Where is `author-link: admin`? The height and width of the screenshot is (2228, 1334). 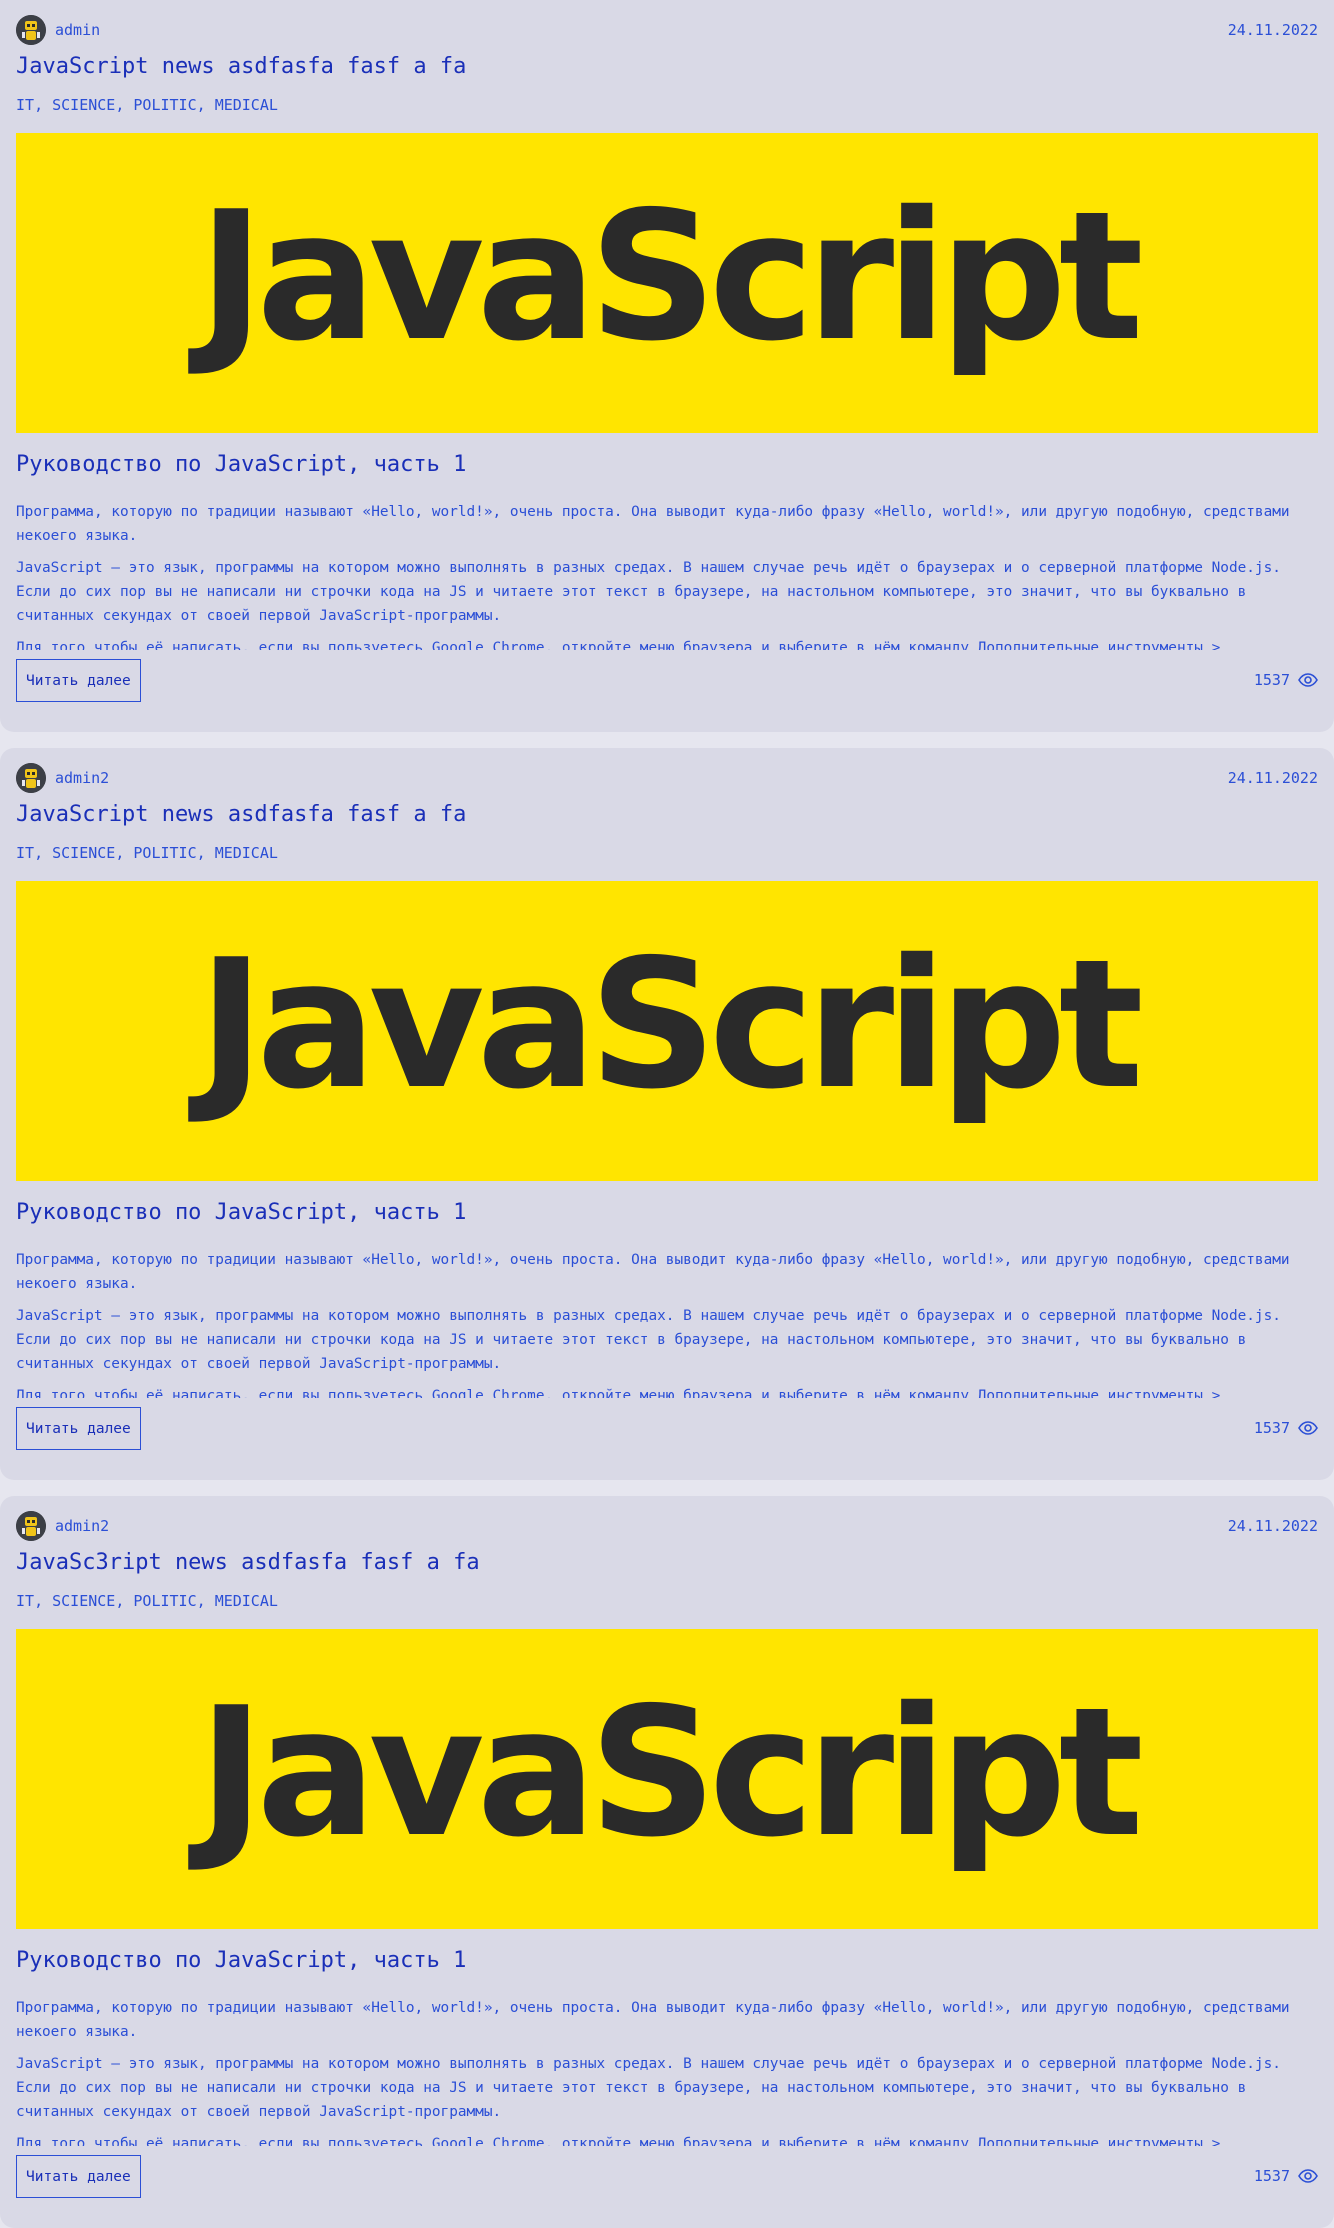 author-link: admin is located at coordinates (77, 30).